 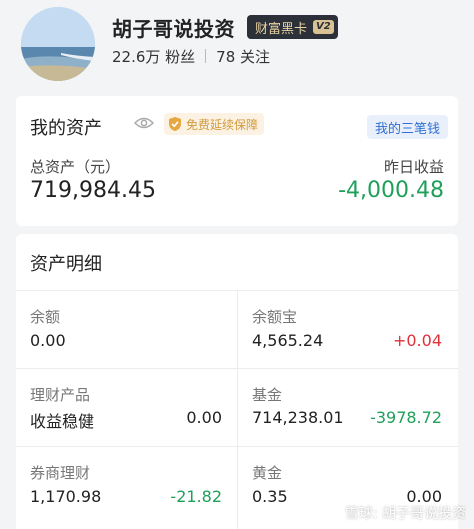 What do you see at coordinates (48, 340) in the screenshot?
I see `asset-item-value: 0.00` at bounding box center [48, 340].